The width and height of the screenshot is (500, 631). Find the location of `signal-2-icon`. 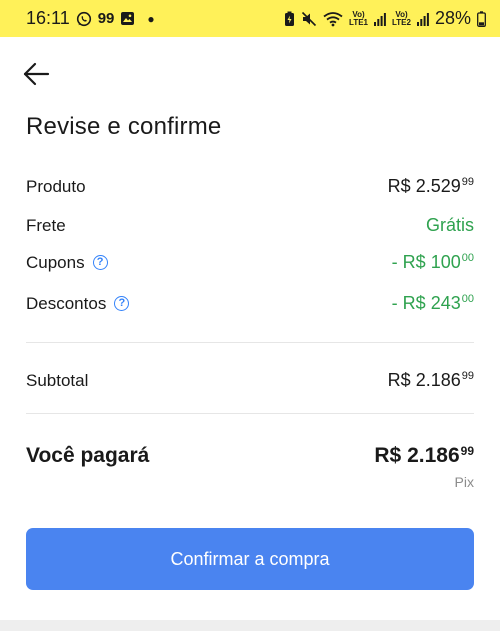

signal-2-icon is located at coordinates (422, 19).